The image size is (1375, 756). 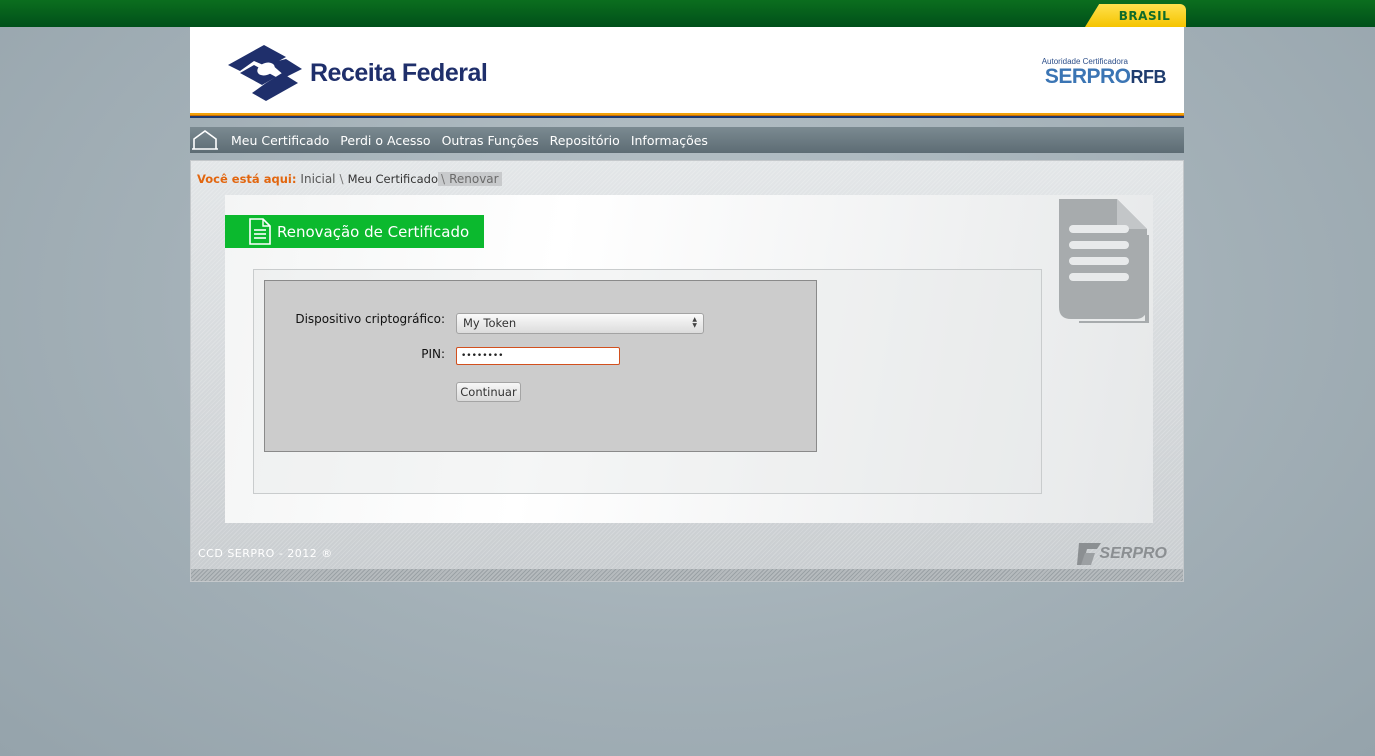 What do you see at coordinates (370, 319) in the screenshot?
I see `device-label: Dispositivo criptográfico:` at bounding box center [370, 319].